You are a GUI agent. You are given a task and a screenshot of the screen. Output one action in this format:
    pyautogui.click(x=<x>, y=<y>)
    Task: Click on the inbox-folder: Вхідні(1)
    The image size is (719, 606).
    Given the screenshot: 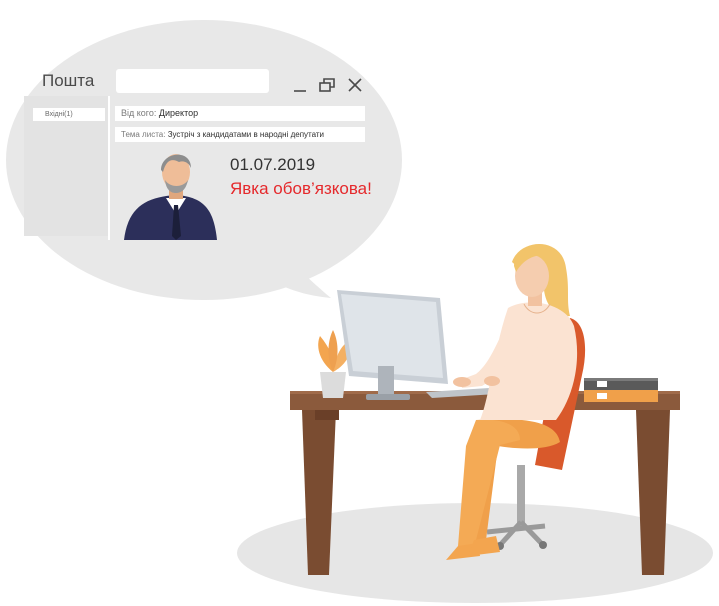 What is the action you would take?
    pyautogui.click(x=69, y=114)
    